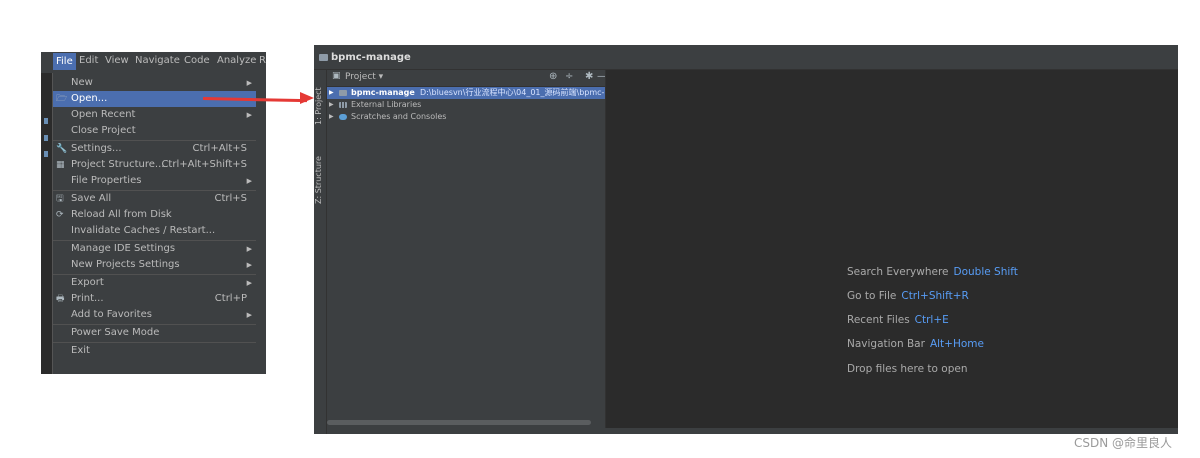 Image resolution: width=1200 pixels, height=458 pixels. I want to click on reload-icon: ⟳, so click(60, 215).